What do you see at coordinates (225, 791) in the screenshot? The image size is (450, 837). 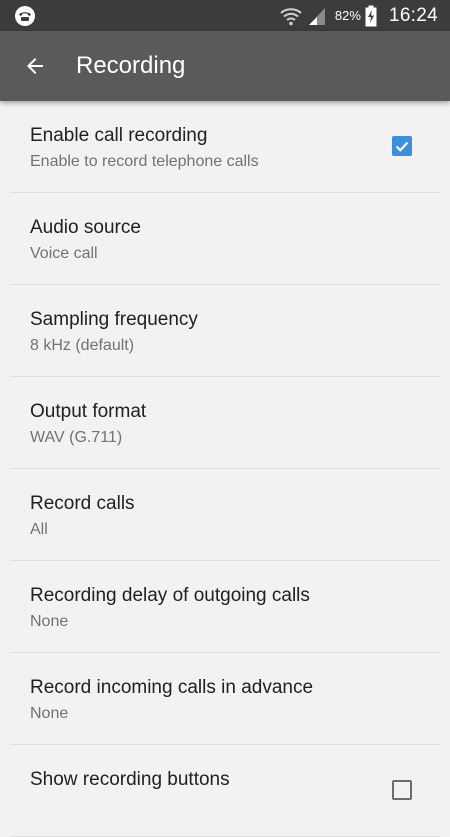 I see `setting-show-recording-buttons: Show recording buttons` at bounding box center [225, 791].